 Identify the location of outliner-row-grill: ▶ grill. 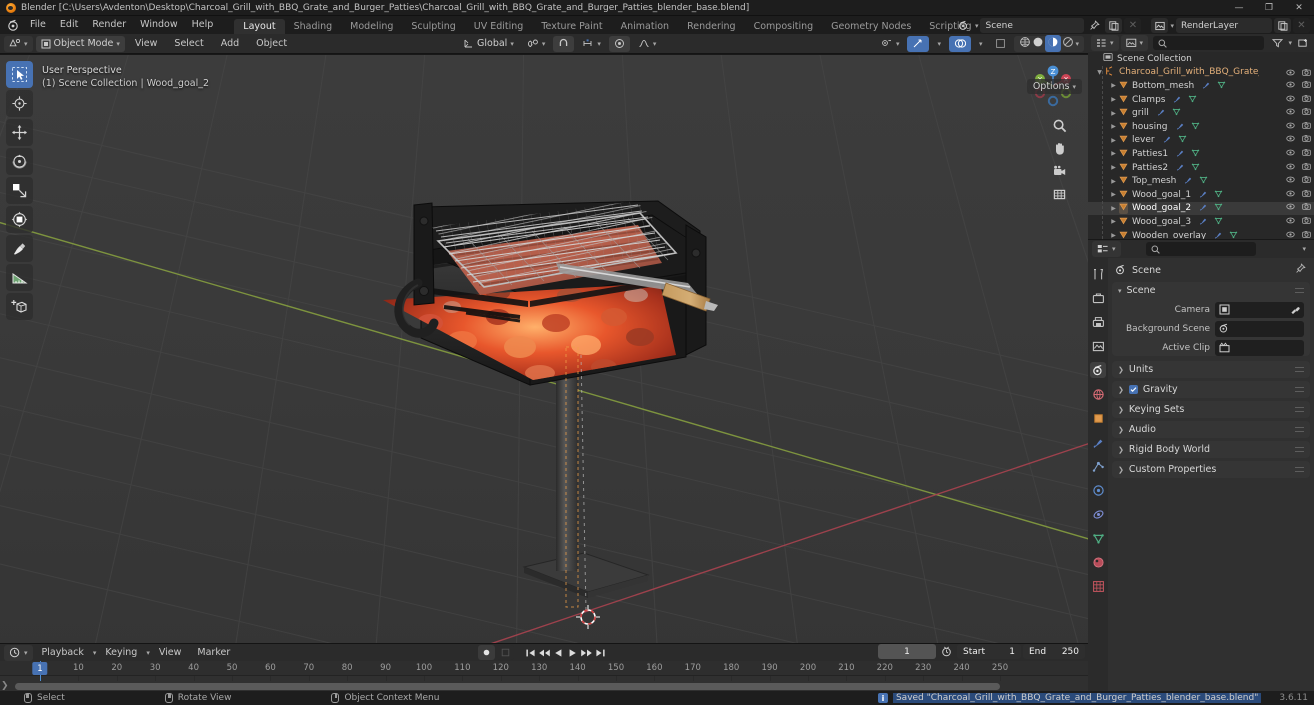
(1201, 113).